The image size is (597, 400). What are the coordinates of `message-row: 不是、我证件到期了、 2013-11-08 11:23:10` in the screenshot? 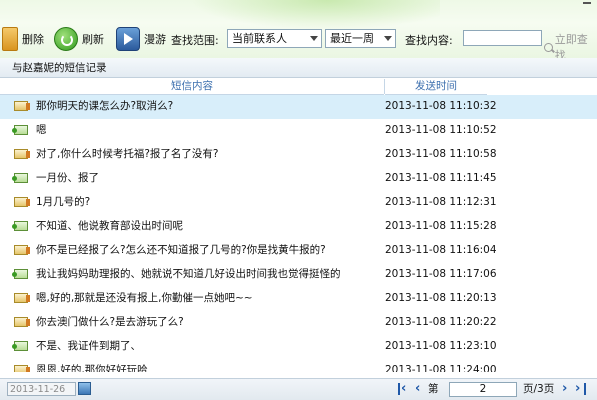 It's located at (298, 347).